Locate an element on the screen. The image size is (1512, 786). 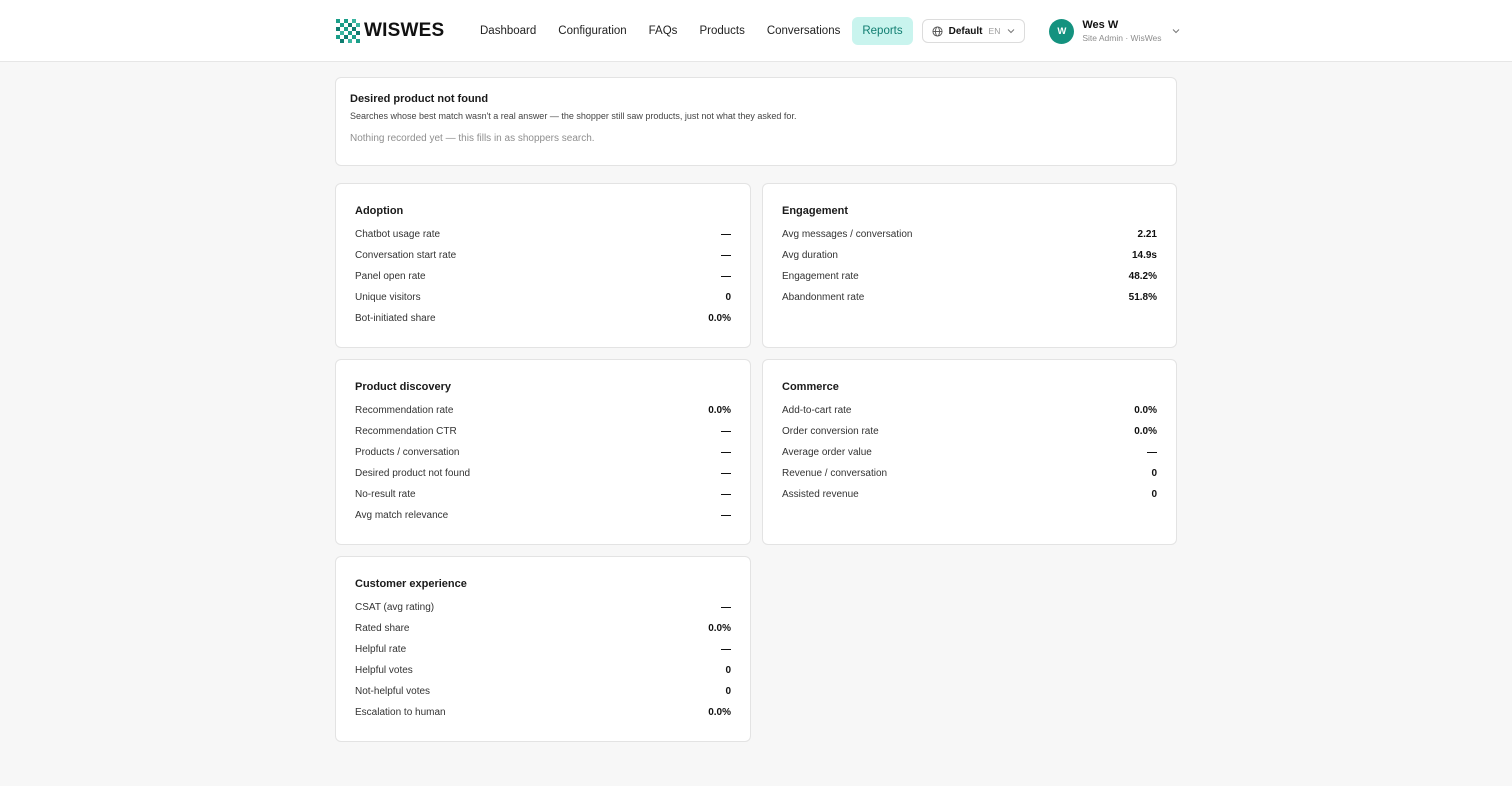
metric-row: Bot-initiated share 0.0% is located at coordinates (543, 318).